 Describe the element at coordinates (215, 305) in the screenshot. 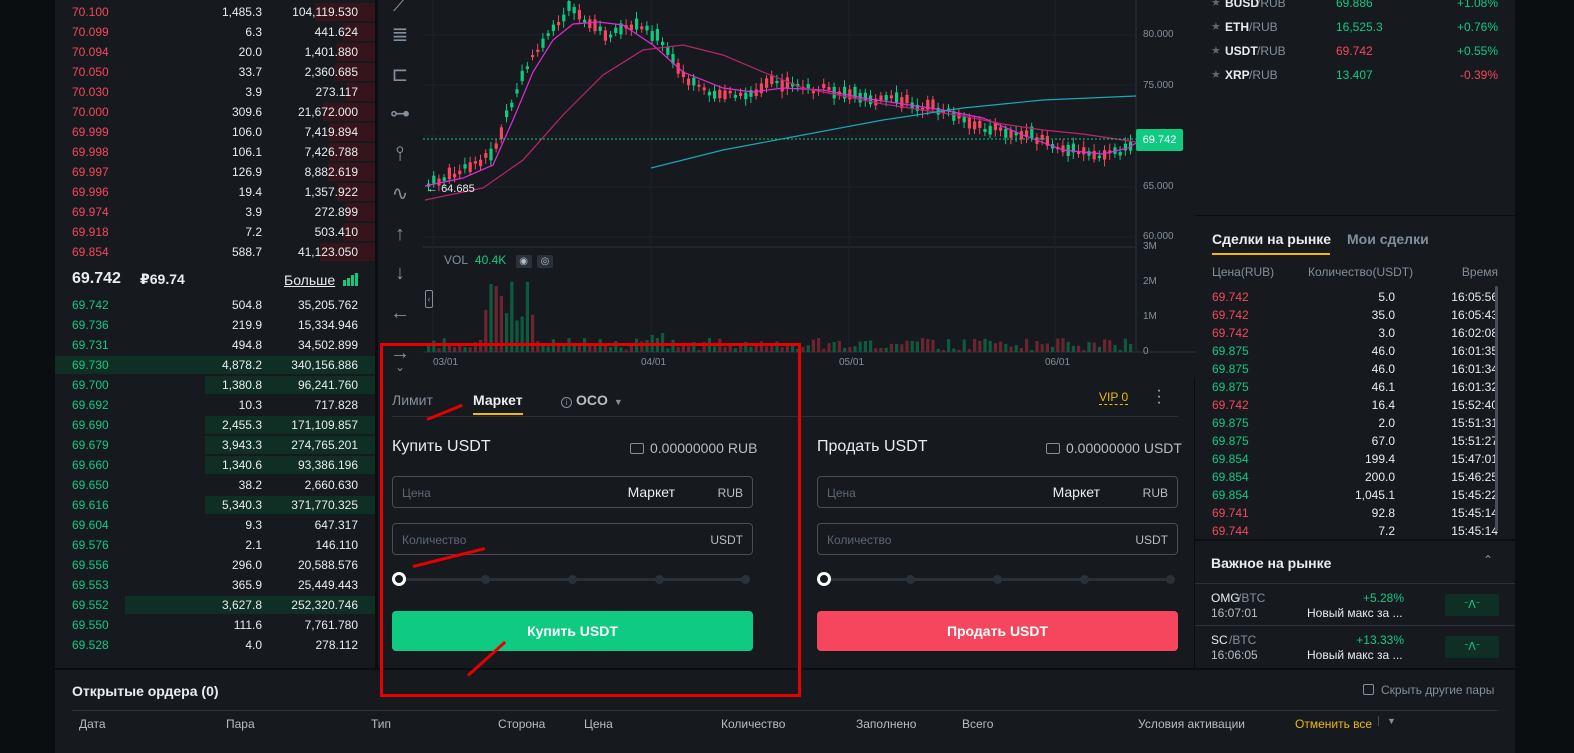

I see `order-book-bid-row: 69.742 504.8 35,205.762` at that location.